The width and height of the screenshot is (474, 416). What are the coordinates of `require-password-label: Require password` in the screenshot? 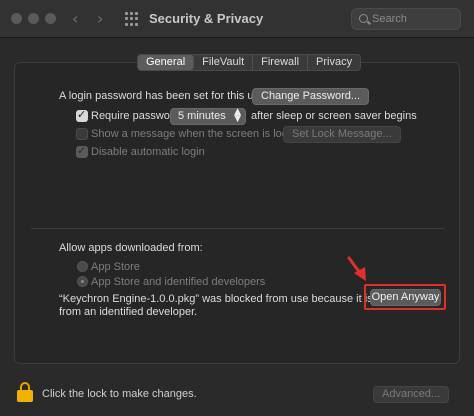 It's located at (135, 116).